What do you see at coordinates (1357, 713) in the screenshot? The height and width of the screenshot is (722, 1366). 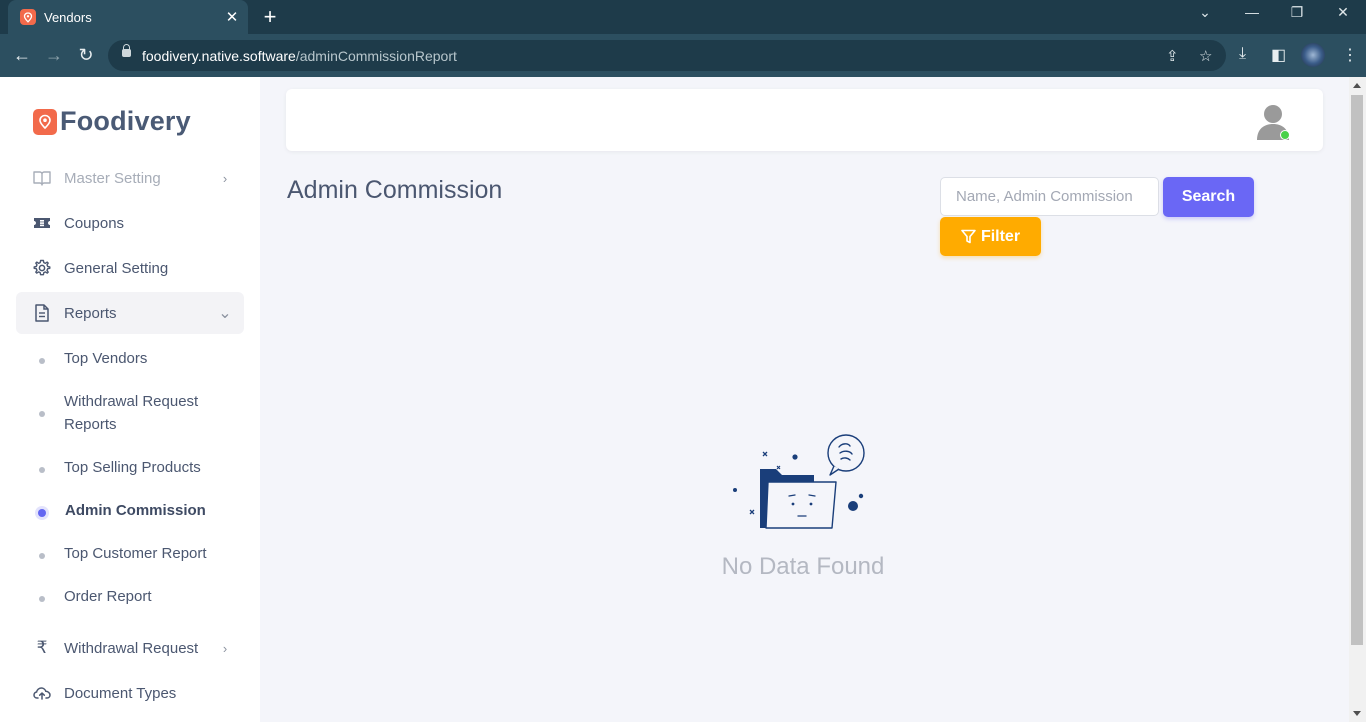 I see `scroll-down-arrow-icon` at bounding box center [1357, 713].